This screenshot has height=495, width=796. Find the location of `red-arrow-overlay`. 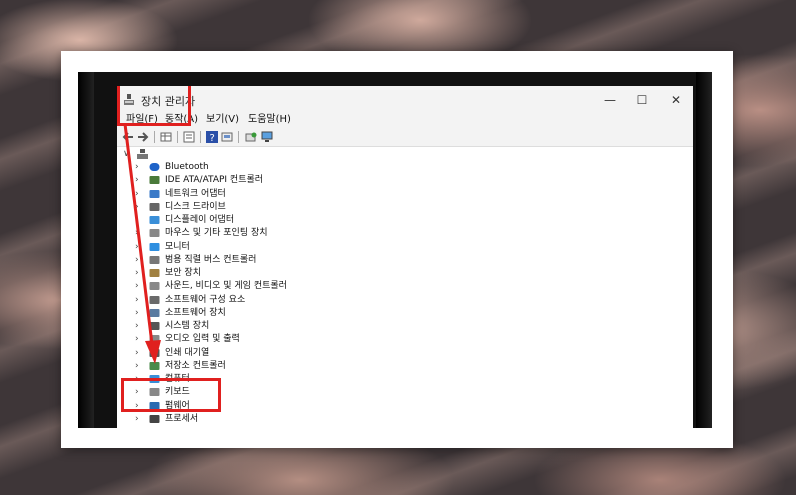

red-arrow-overlay is located at coordinates (142, 243).